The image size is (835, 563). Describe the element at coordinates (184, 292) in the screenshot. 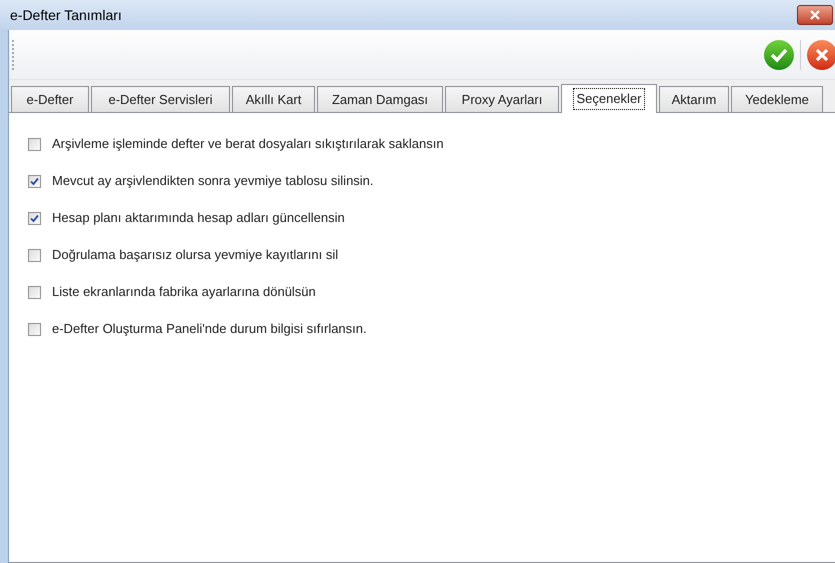

I see `option-label: Liste ekranlarında fabrika ayarlarına dönülsün` at that location.